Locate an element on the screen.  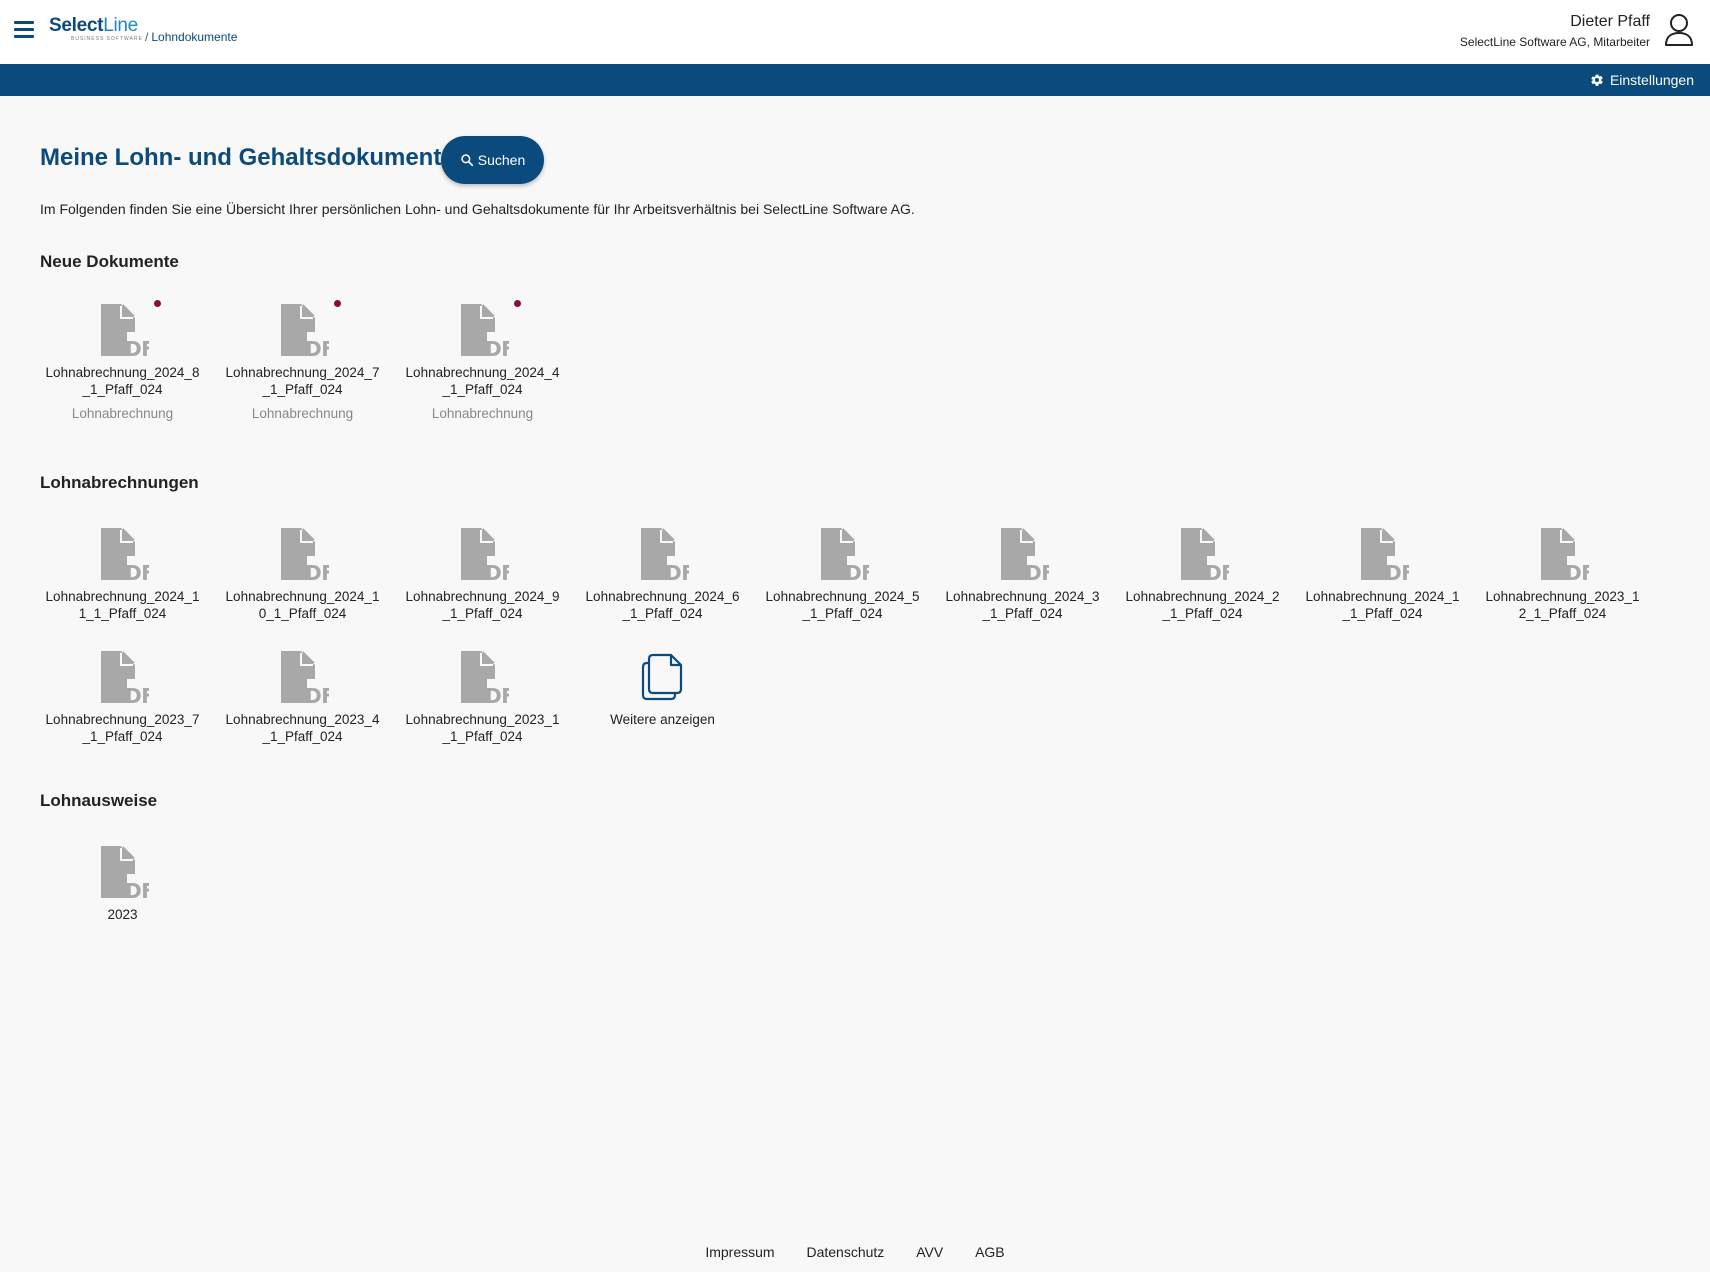
payslip-item: PDF Lohnabrechnung_2023_1_1_Pfaff_024 is located at coordinates (482, 698).